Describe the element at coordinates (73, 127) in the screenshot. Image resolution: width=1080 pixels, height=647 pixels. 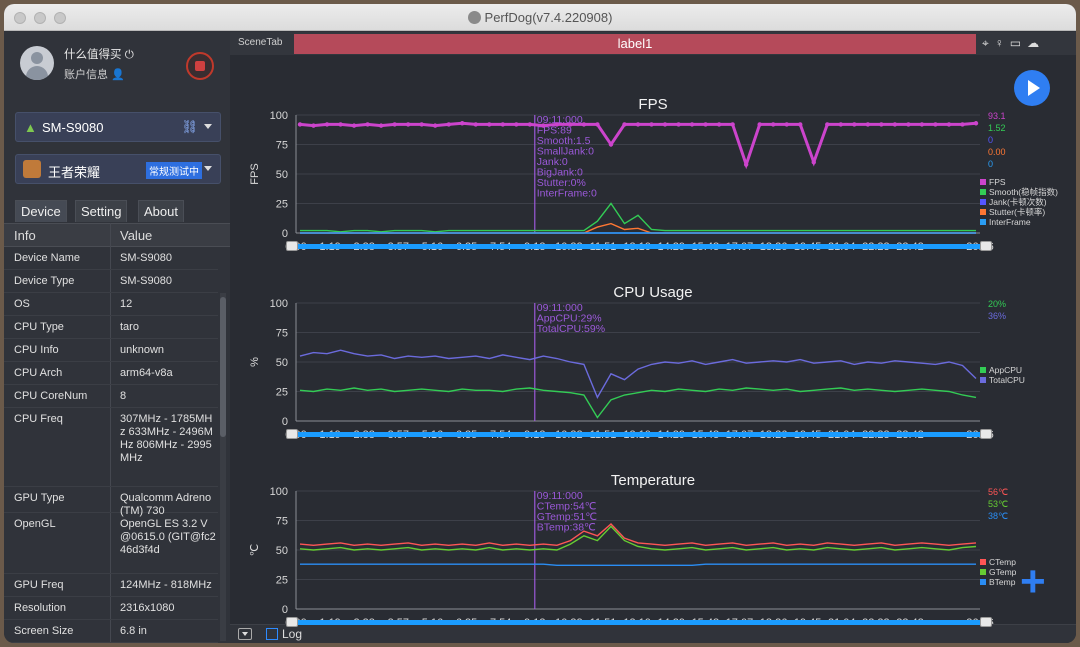
I see `device-select-value: SM-S9080` at that location.